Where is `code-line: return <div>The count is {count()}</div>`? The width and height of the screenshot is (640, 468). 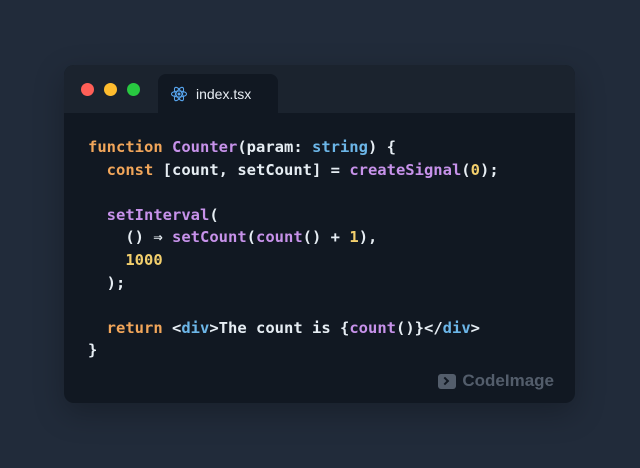
code-line: return <div>The count is {count()}</div> is located at coordinates (293, 328).